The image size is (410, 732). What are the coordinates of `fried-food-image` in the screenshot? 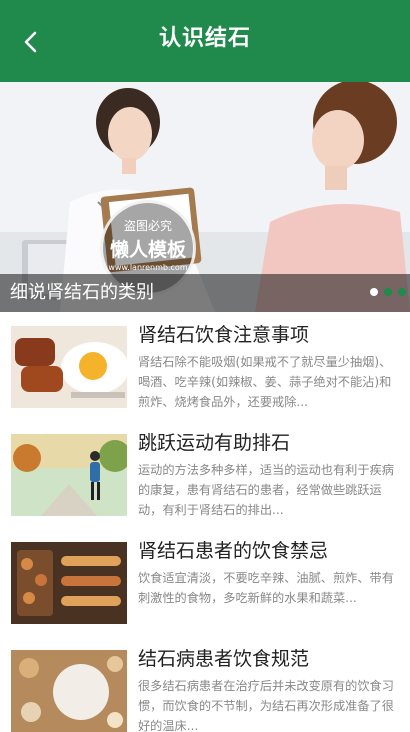 It's located at (69, 367).